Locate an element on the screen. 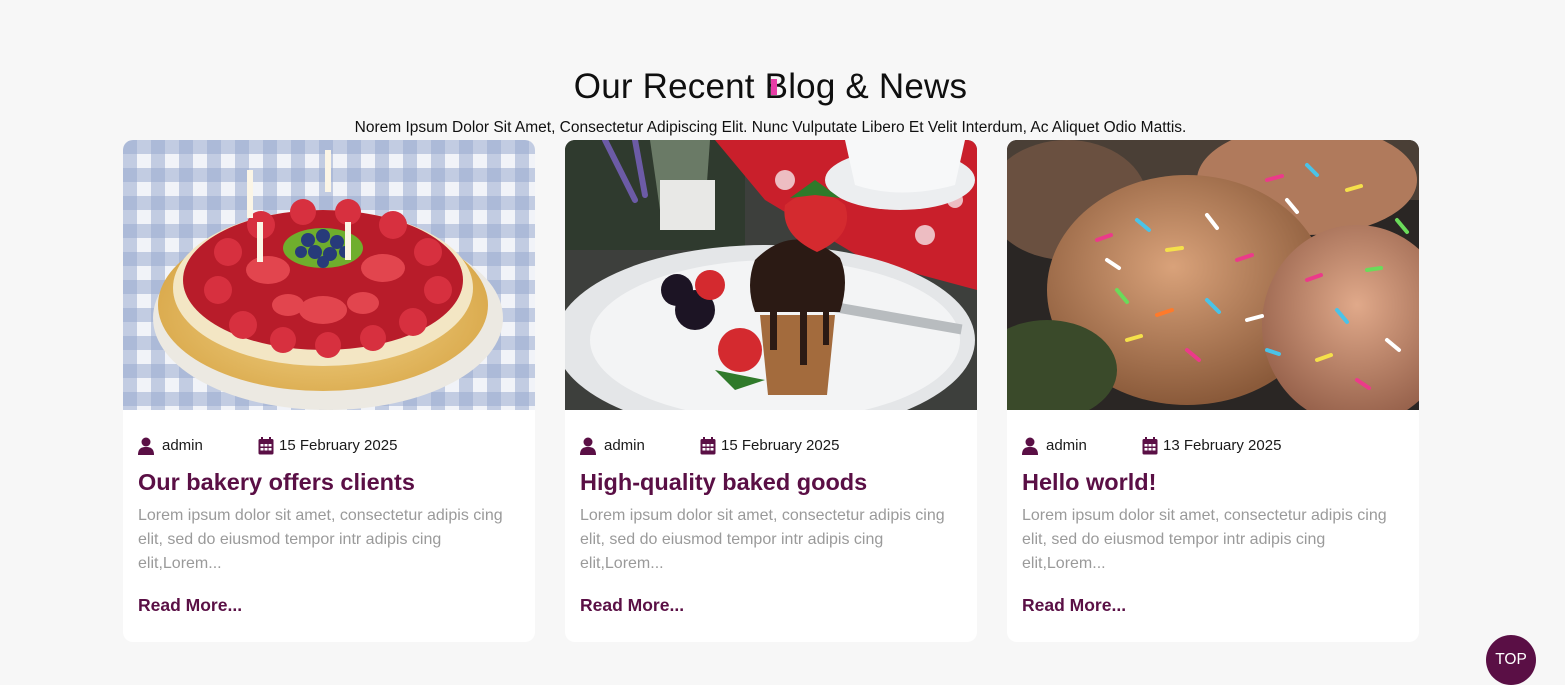 This screenshot has width=1565, height=685. post-title: High-quality baked goods is located at coordinates (772, 482).